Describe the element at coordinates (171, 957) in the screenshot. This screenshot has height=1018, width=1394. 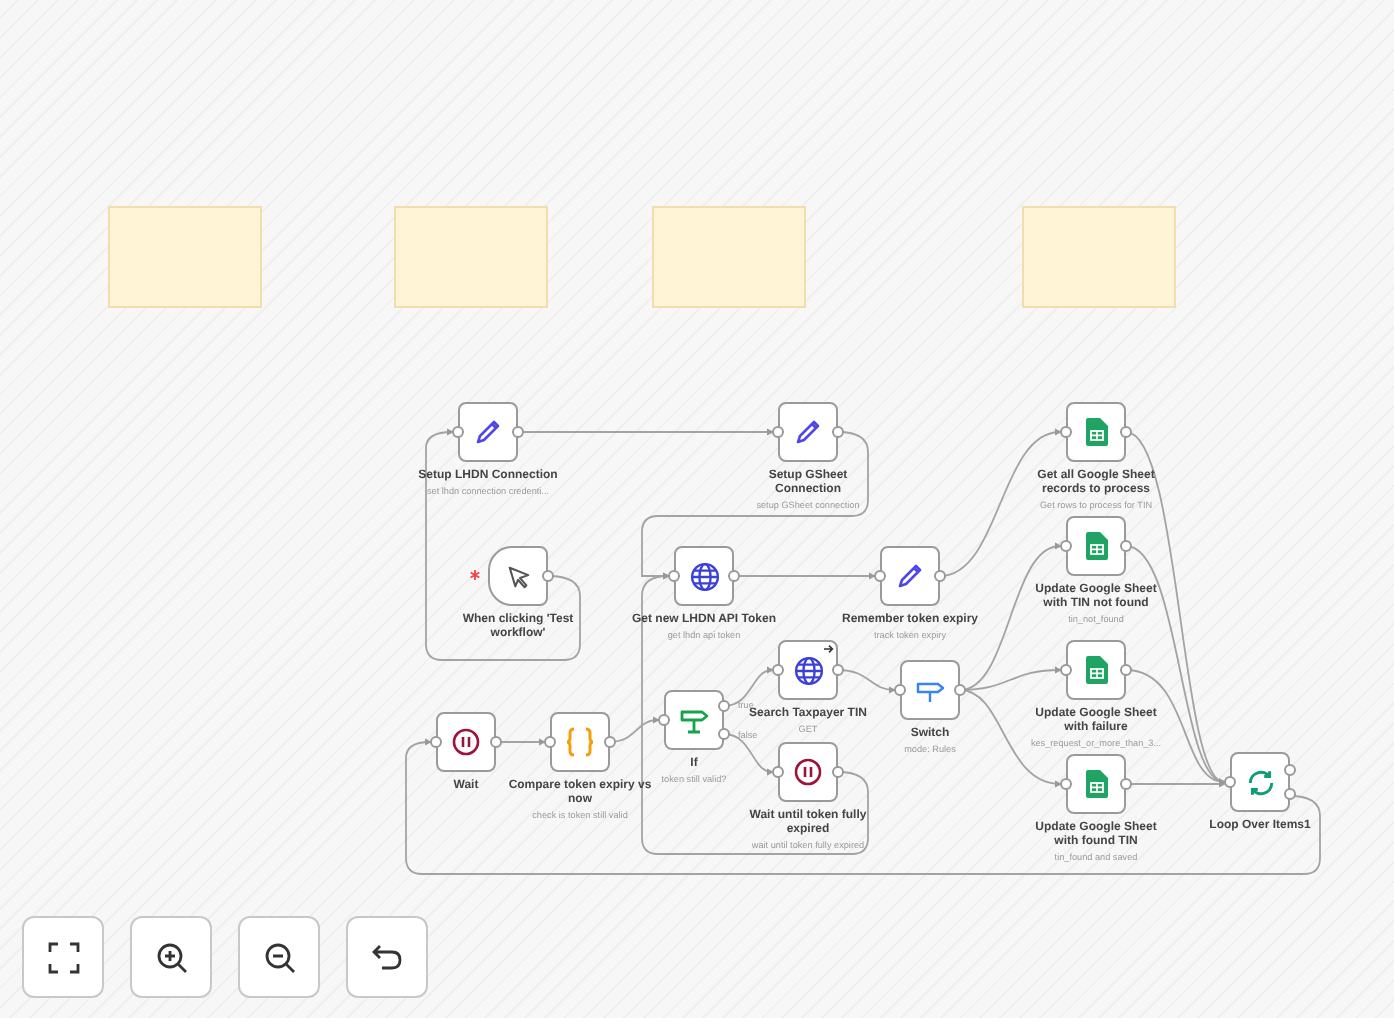
I see `zoom-in-button` at that location.